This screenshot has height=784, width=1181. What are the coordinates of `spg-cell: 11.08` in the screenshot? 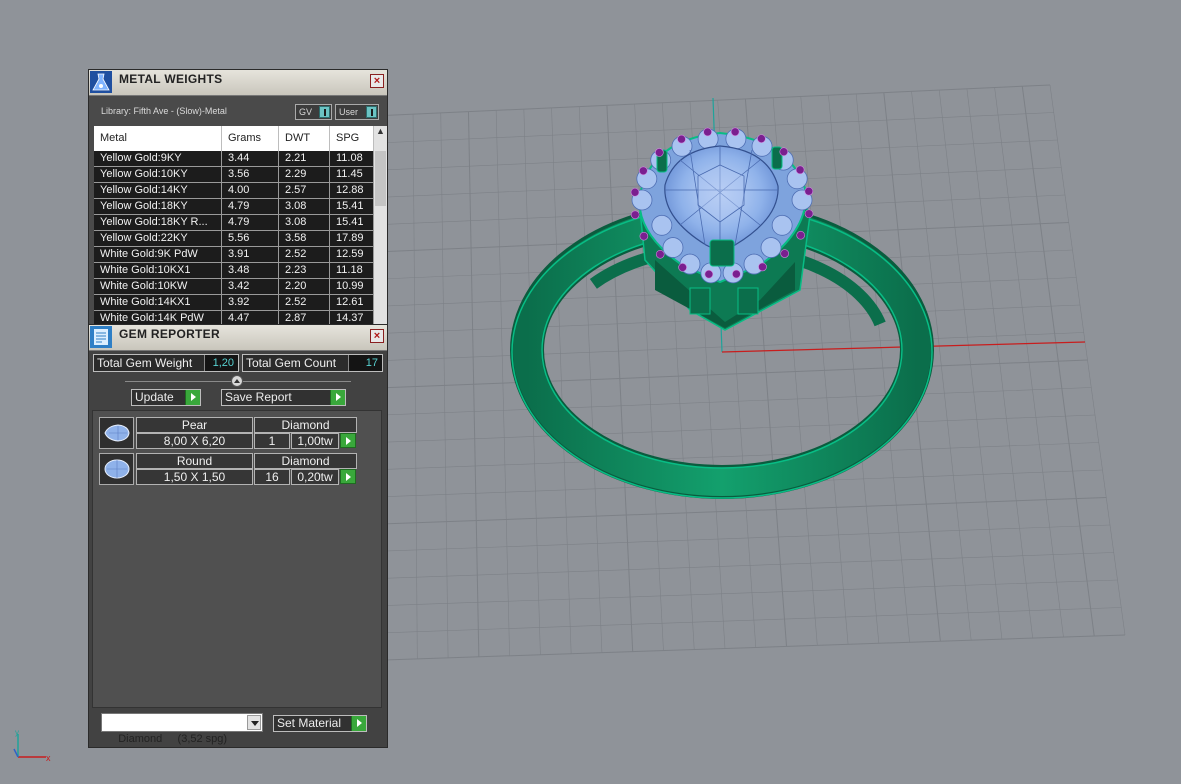 It's located at (352, 158).